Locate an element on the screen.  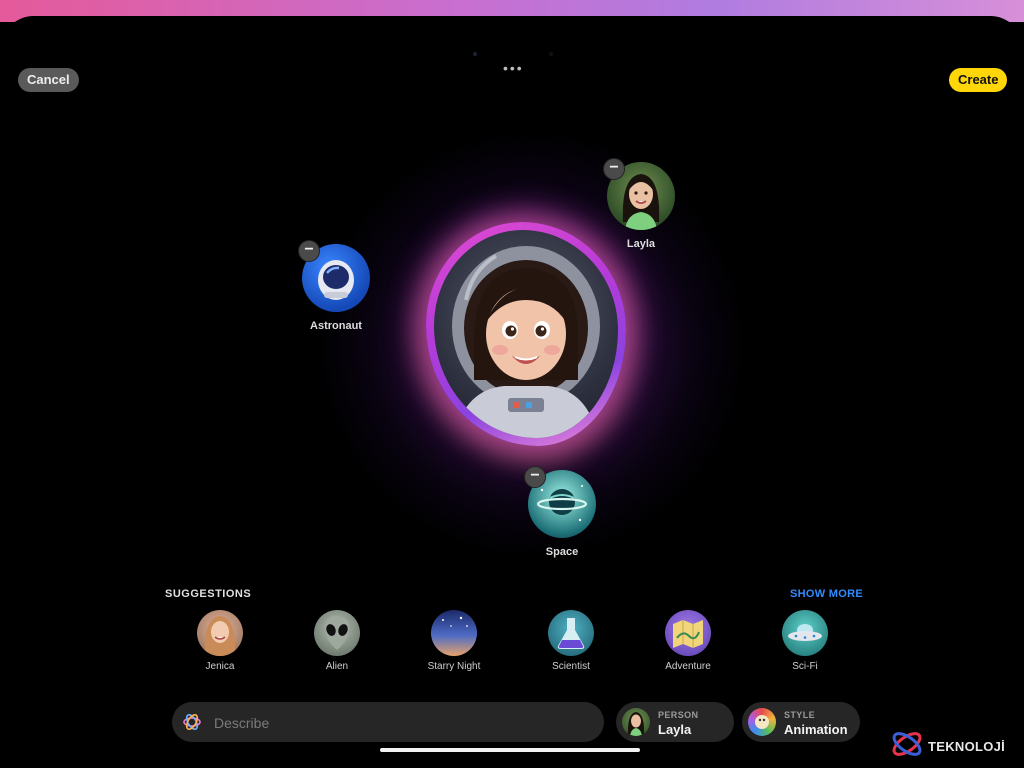
watermark: TEKNOLOJİ is located at coordinates (946, 744).